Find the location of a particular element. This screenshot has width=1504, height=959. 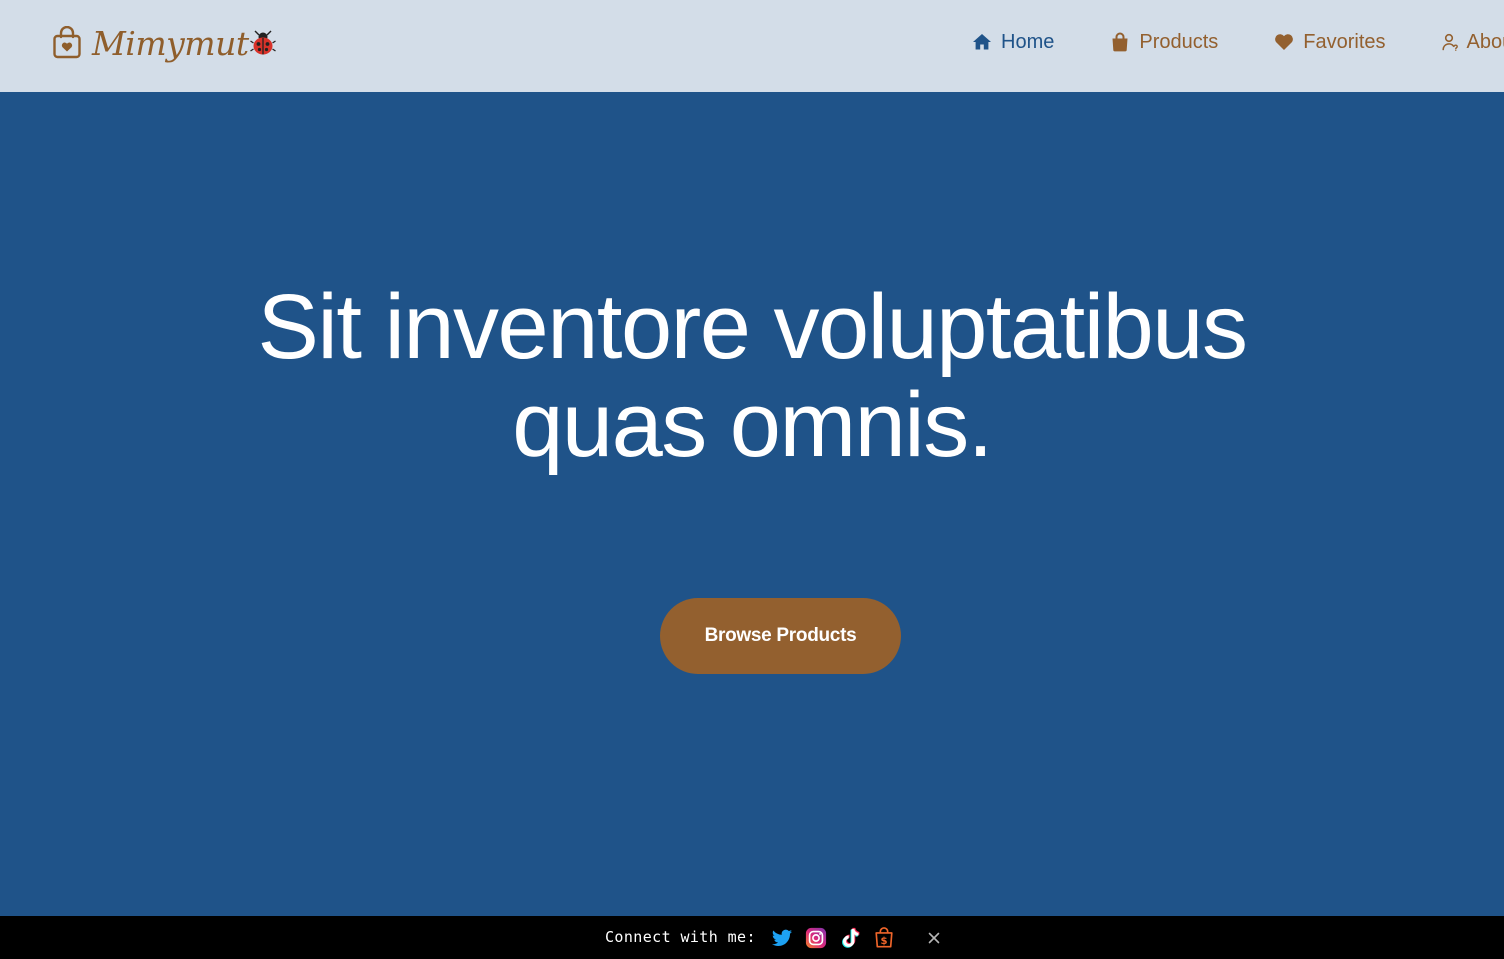

top-navbar: Mimymut Home Products Favorites Abo is located at coordinates (752, 46).